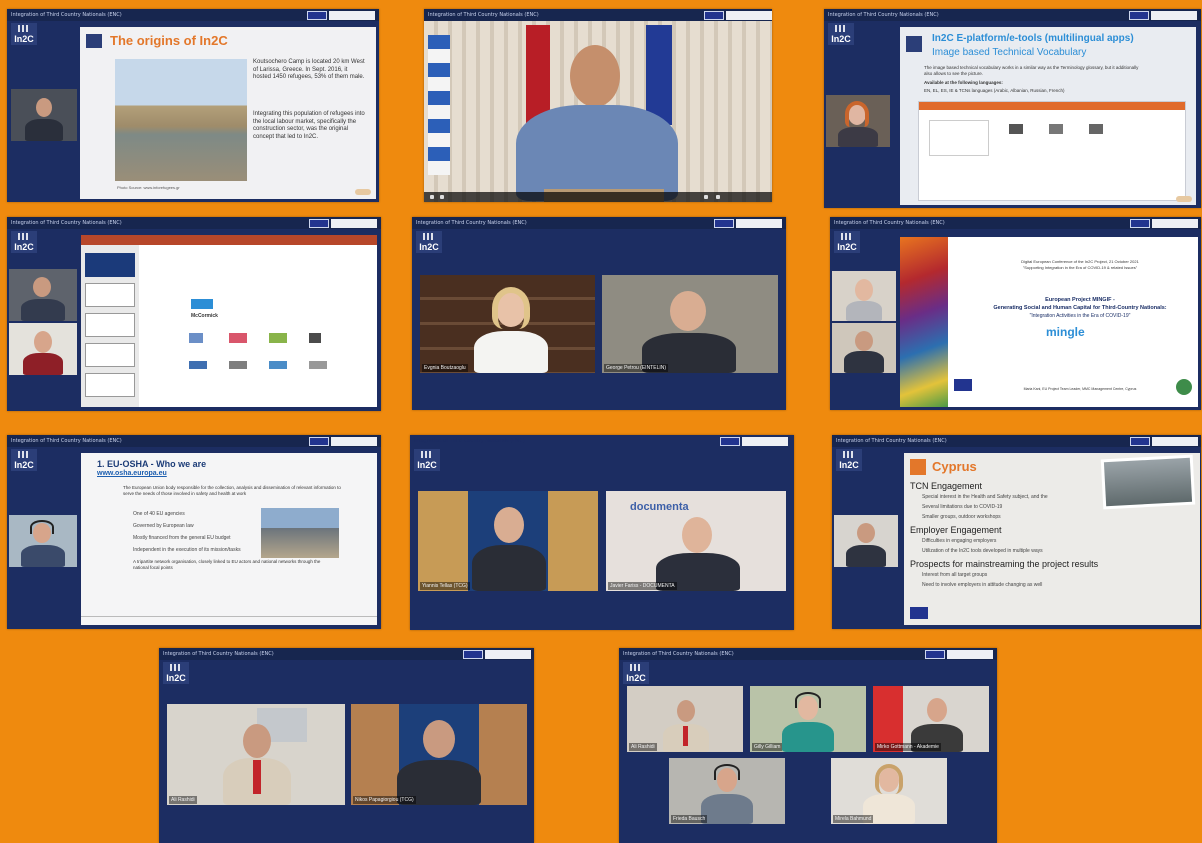 The height and width of the screenshot is (843, 1202). Describe the element at coordinates (956, 530) in the screenshot. I see `heading-employer: Employer Engagement` at that location.